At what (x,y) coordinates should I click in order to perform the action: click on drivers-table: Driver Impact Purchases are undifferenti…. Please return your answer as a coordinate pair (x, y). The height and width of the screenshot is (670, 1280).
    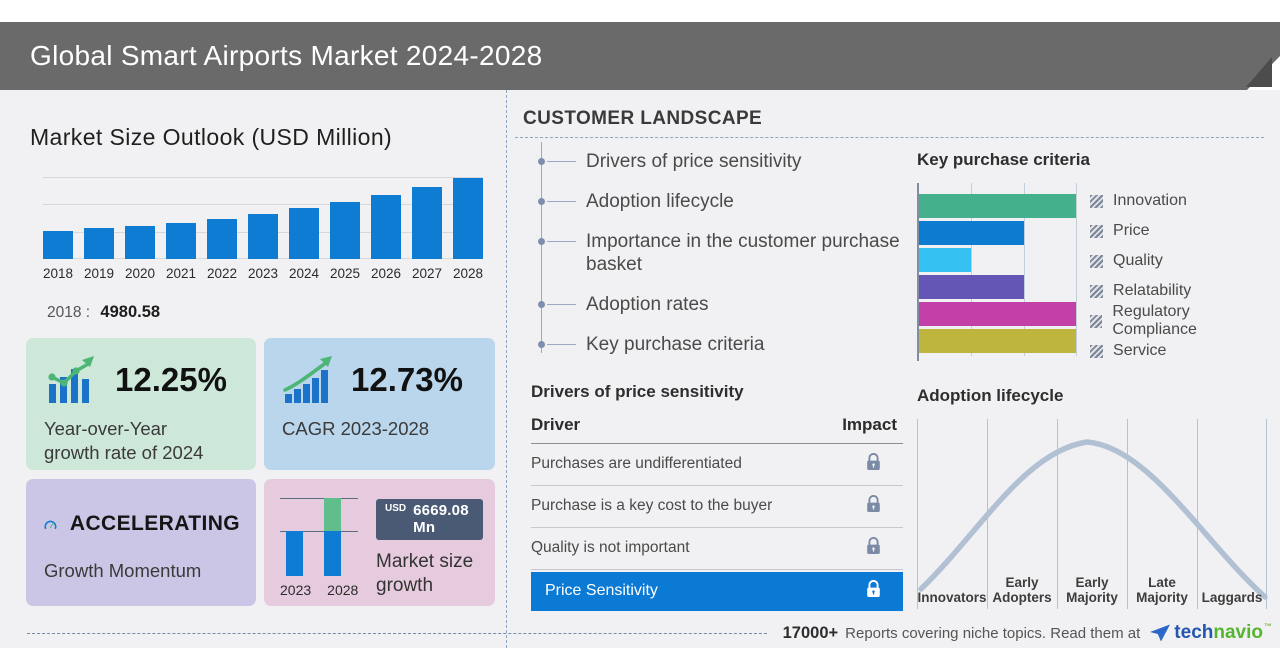
    Looking at the image, I should click on (717, 513).